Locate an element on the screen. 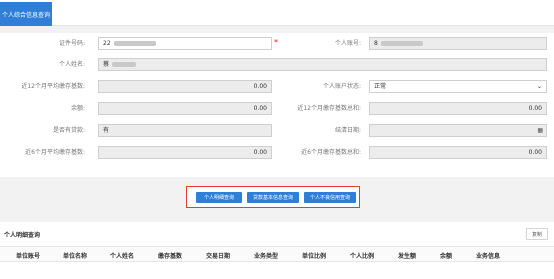 This screenshot has width=554, height=279. copy-button: 复制 is located at coordinates (537, 234).